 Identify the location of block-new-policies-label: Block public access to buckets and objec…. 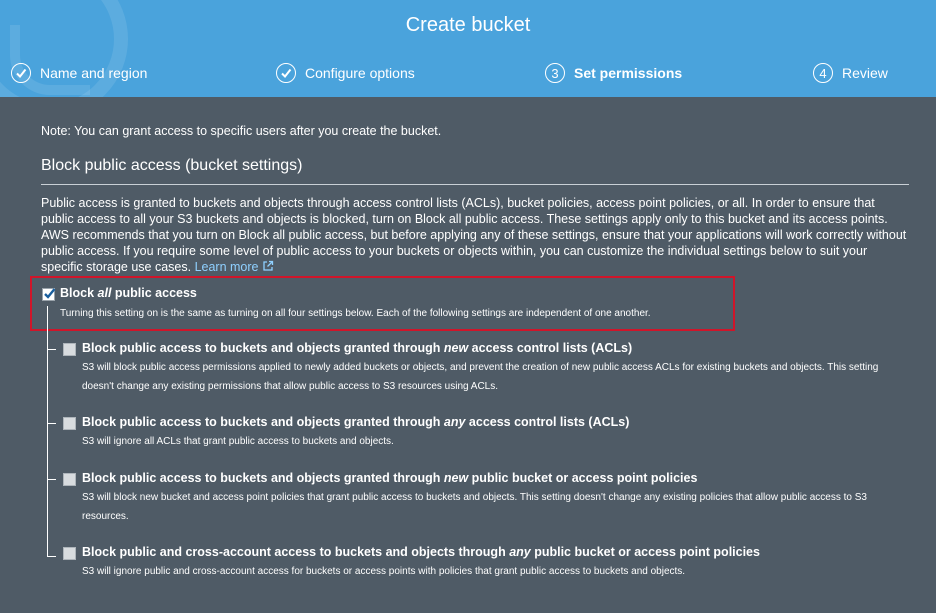
(389, 478).